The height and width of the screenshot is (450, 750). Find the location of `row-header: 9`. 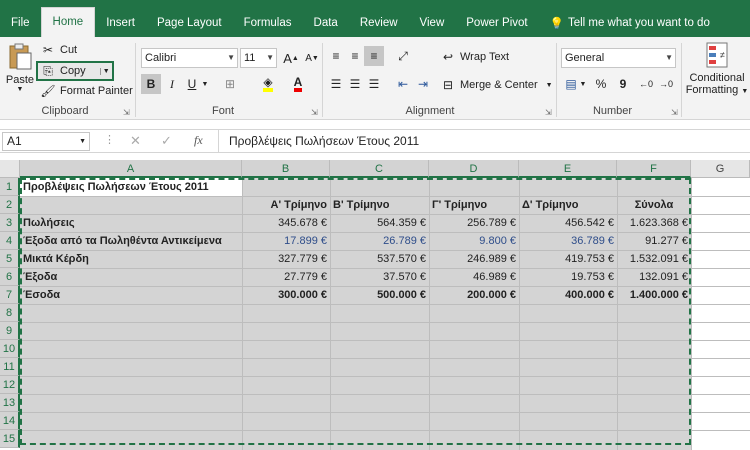

row-header: 9 is located at coordinates (10, 331).